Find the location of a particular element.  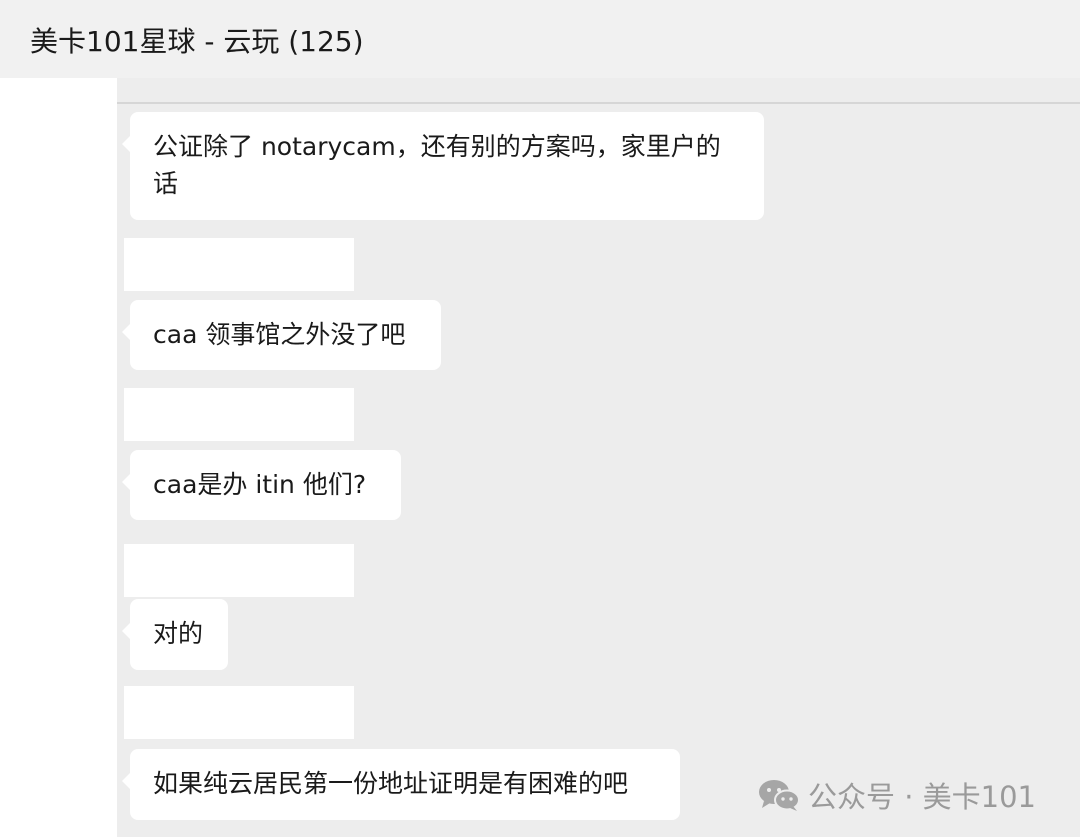

message-bubble: 如果纯云居民第一份地址证明是有困难的吧 is located at coordinates (401, 784).